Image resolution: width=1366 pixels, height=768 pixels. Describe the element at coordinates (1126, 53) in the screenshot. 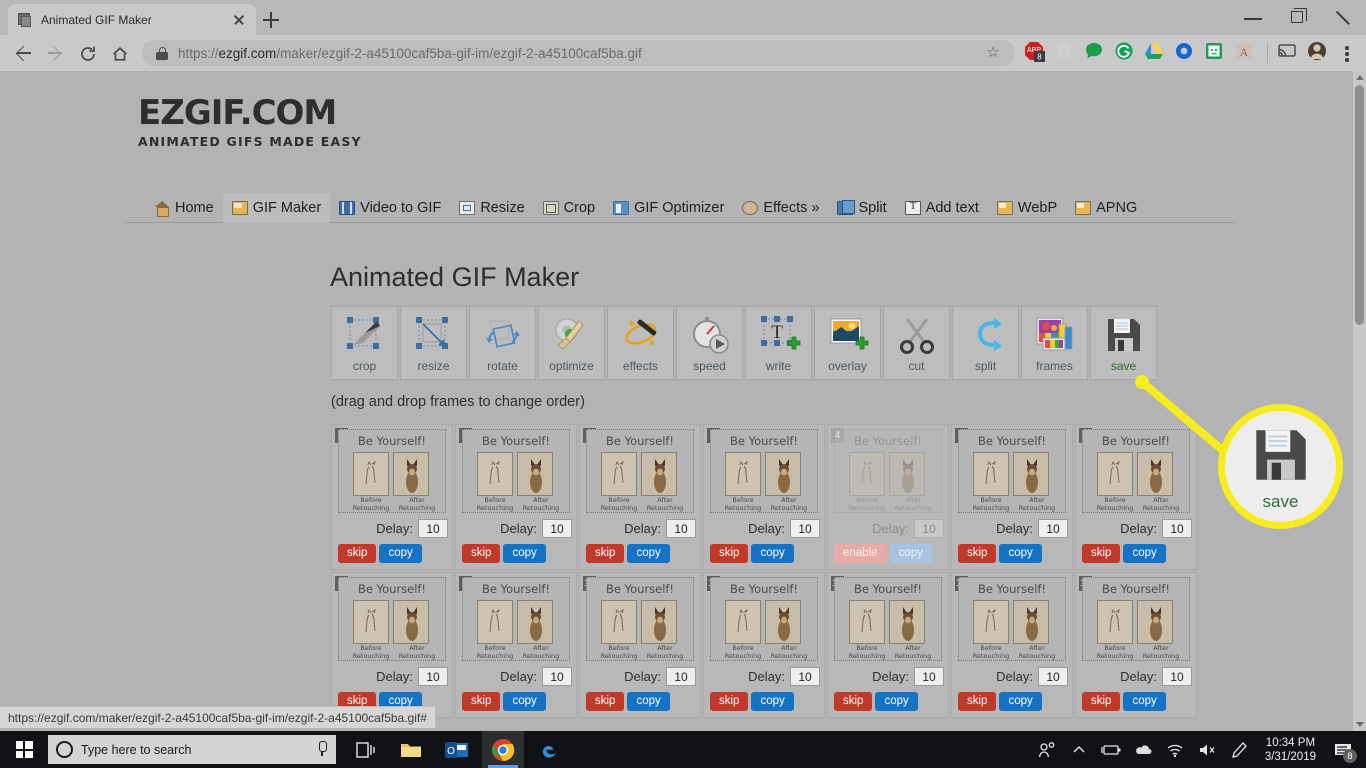

I see `grammarly-icon` at that location.